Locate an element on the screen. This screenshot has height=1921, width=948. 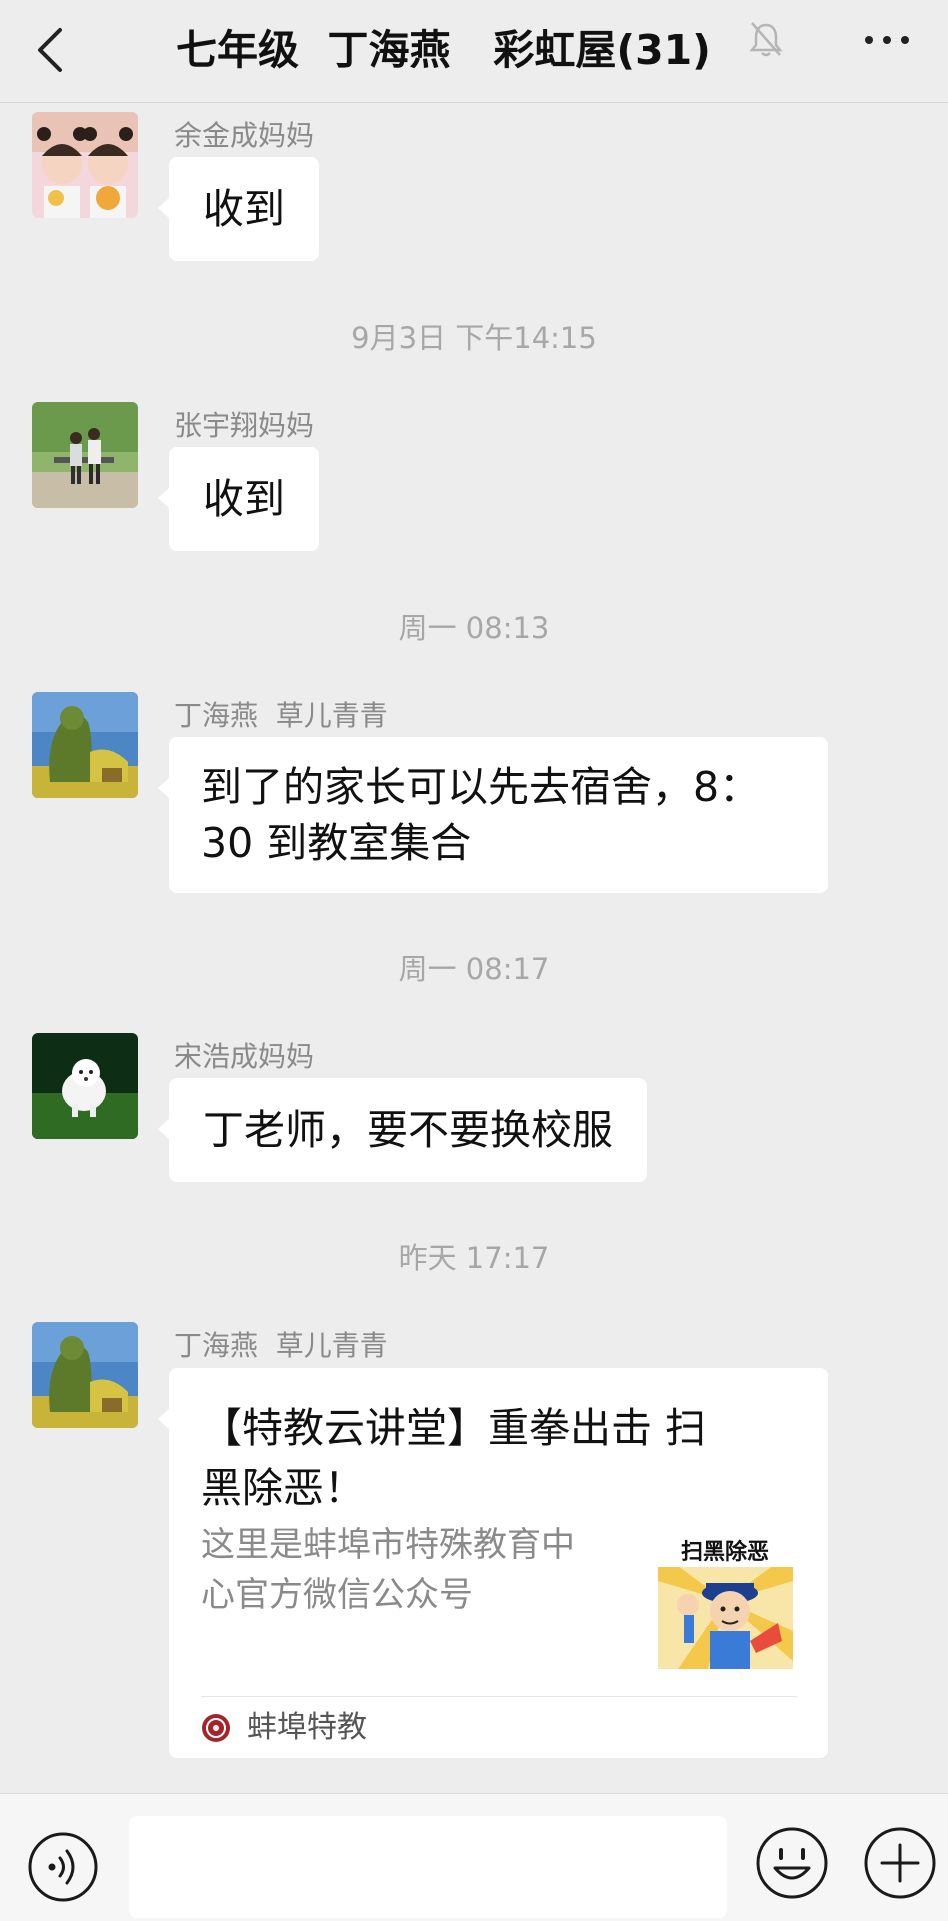
chat-header: 七年级 丁海燕 彩虹屋(31) is located at coordinates (474, 51).